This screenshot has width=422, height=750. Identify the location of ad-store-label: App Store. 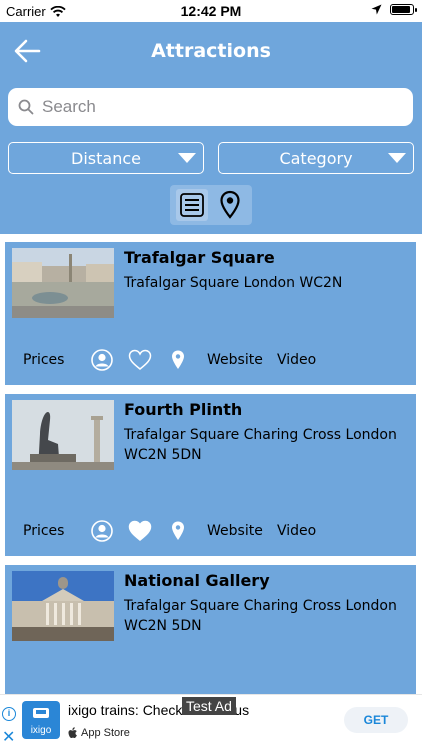
(105, 733).